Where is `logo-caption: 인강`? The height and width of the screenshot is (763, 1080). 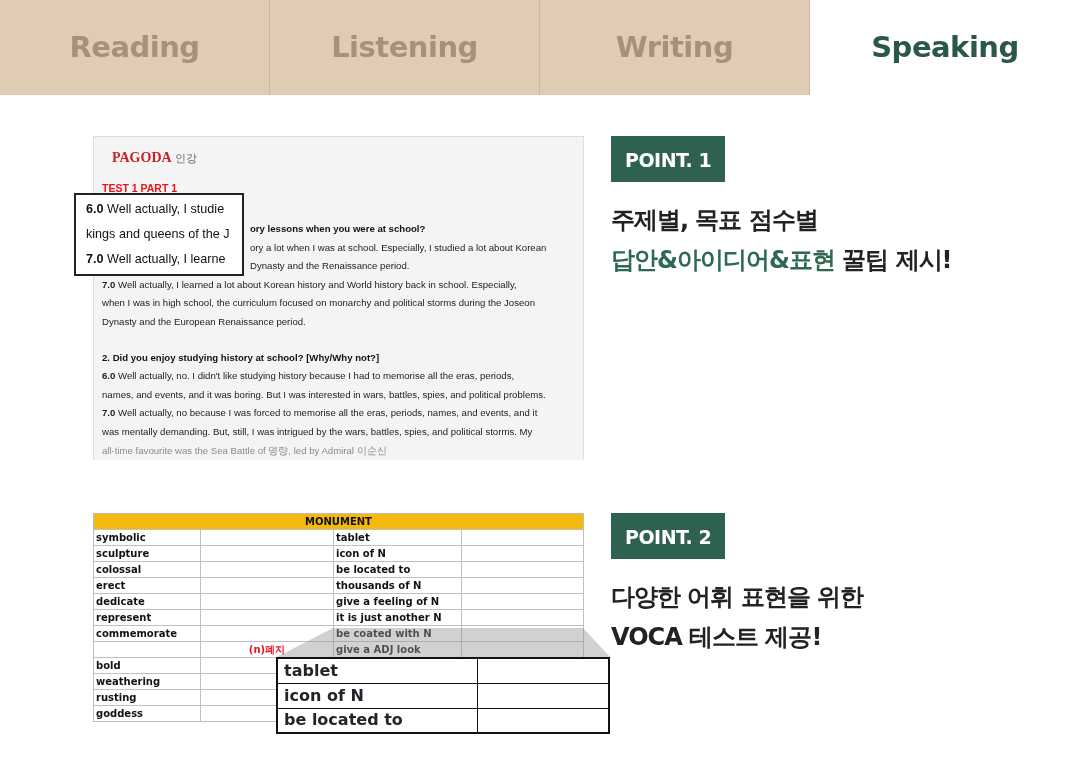
logo-caption: 인강 is located at coordinates (185, 158).